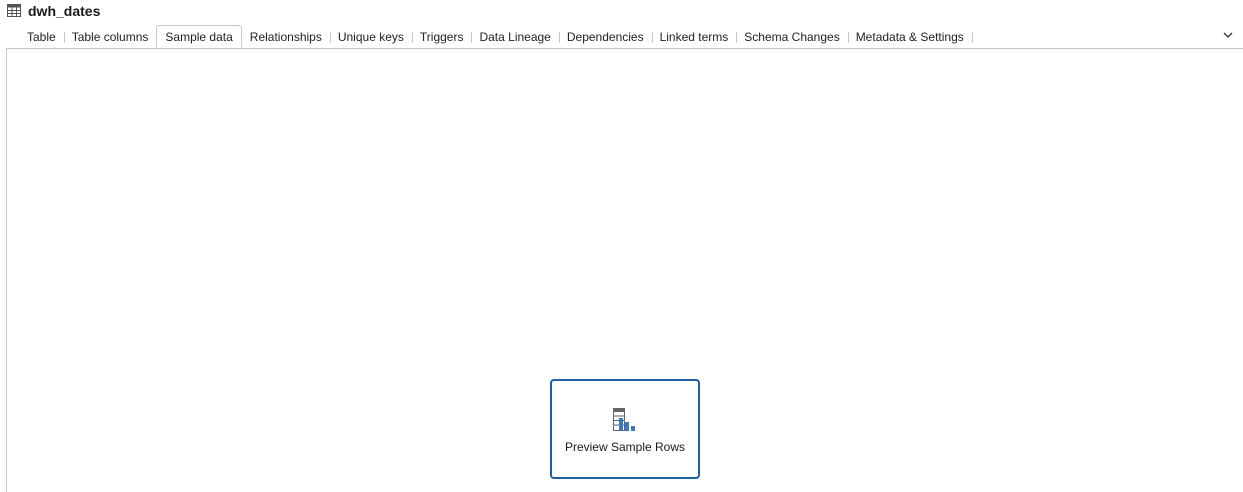  Describe the element at coordinates (441, 37) in the screenshot. I see `tab-triggers: Triggers` at that location.